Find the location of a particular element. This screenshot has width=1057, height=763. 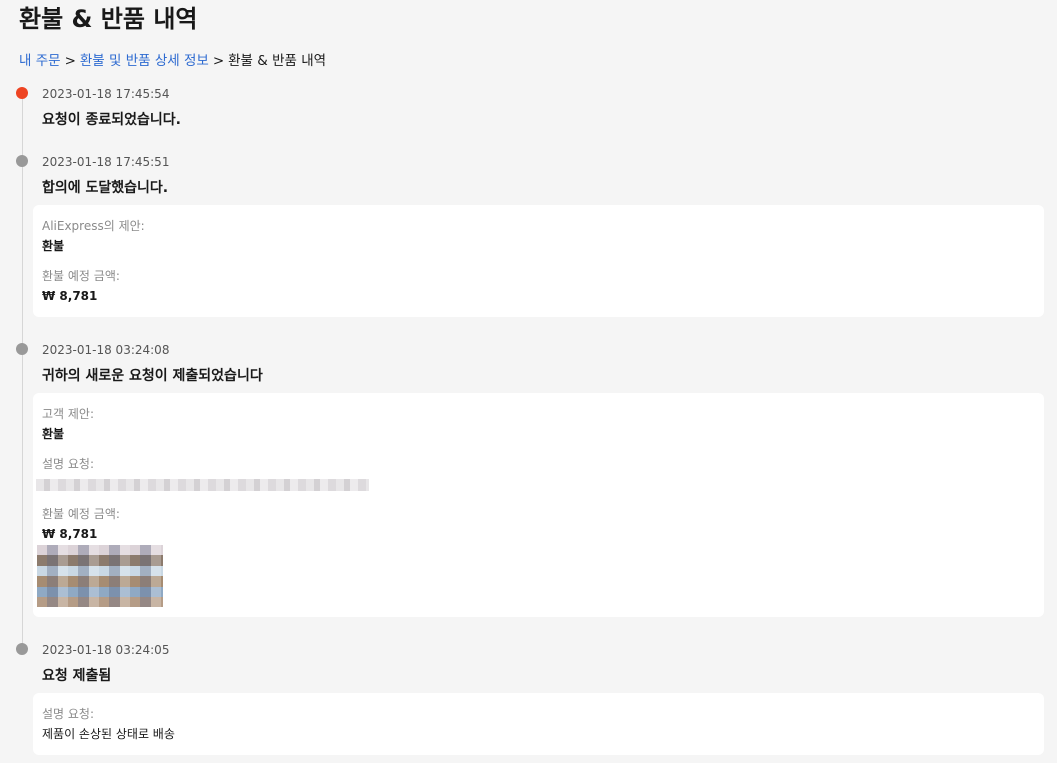

event-timestamp: 2023-01-18 03:24:08 is located at coordinates (106, 350).